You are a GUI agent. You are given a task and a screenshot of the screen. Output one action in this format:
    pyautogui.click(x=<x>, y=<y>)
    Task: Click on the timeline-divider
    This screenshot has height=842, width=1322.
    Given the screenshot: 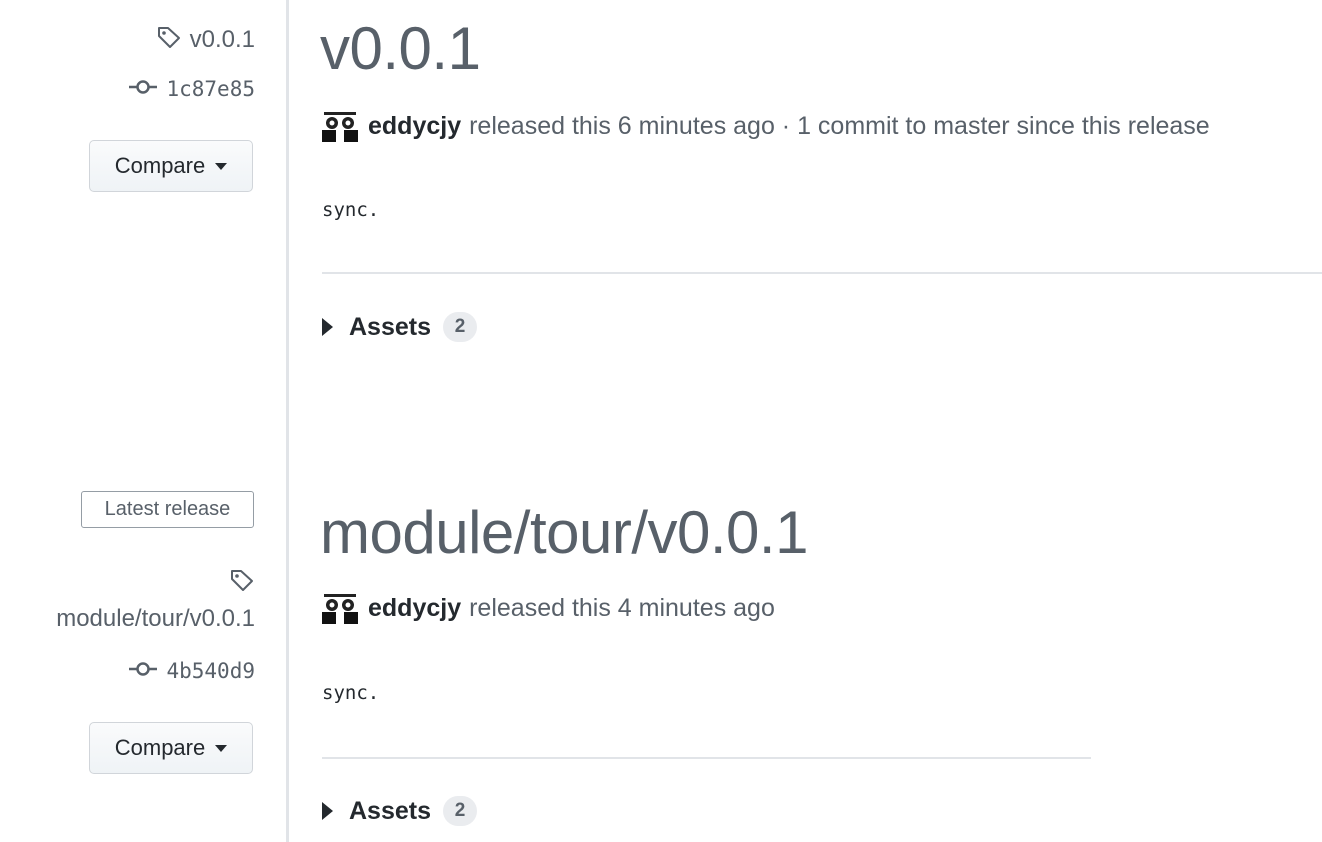 What is the action you would take?
    pyautogui.click(x=287, y=421)
    